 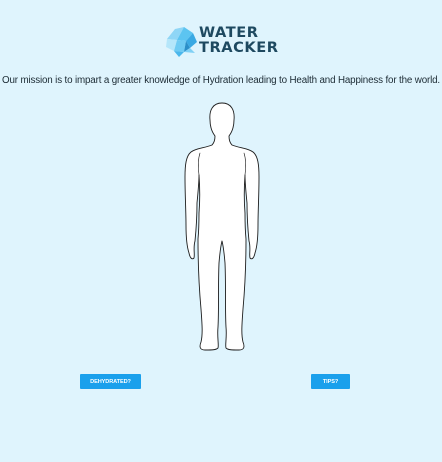 What do you see at coordinates (239, 47) in the screenshot?
I see `logo-text-tracker: TRACKER` at bounding box center [239, 47].